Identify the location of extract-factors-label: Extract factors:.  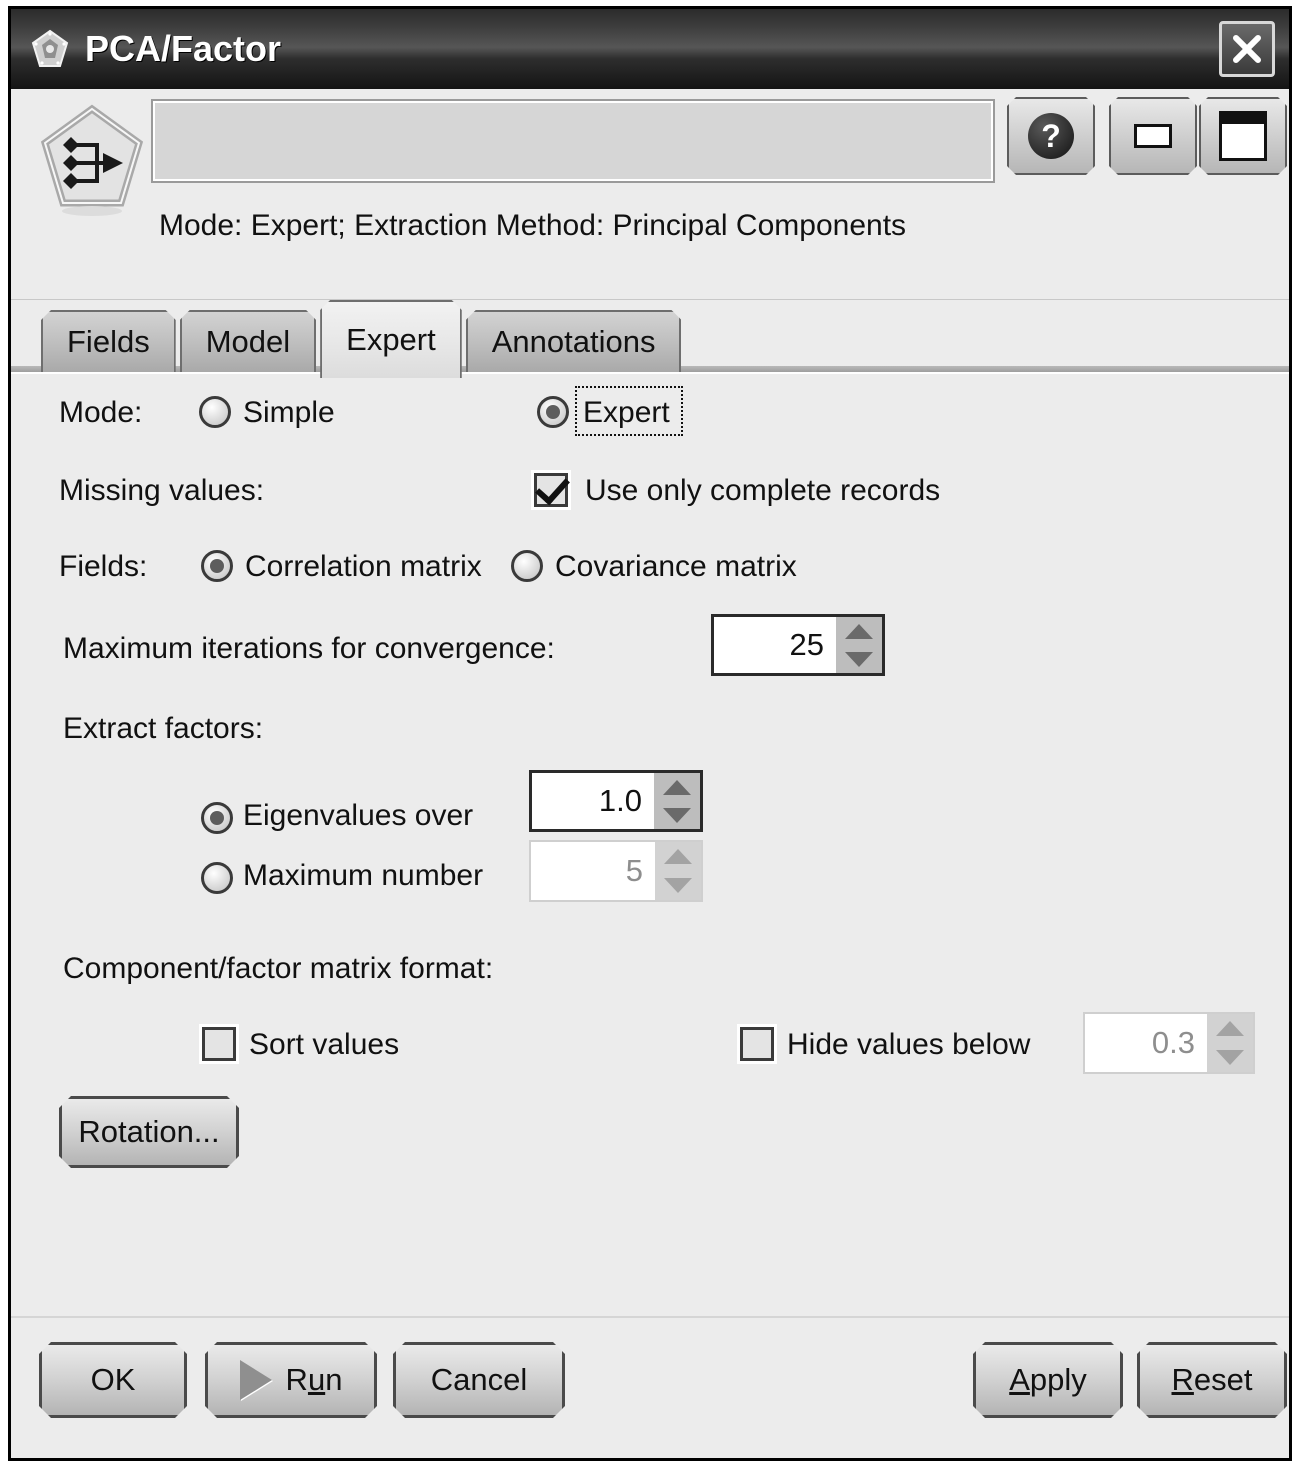
(163, 728).